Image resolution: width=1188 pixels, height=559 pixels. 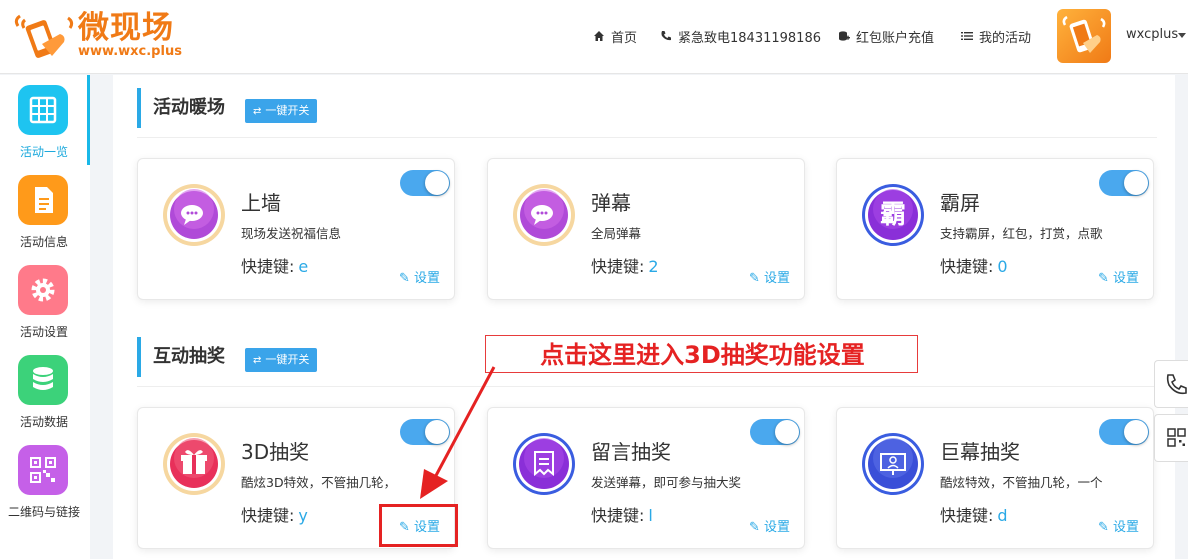 I want to click on gift-icon, so click(x=194, y=464).